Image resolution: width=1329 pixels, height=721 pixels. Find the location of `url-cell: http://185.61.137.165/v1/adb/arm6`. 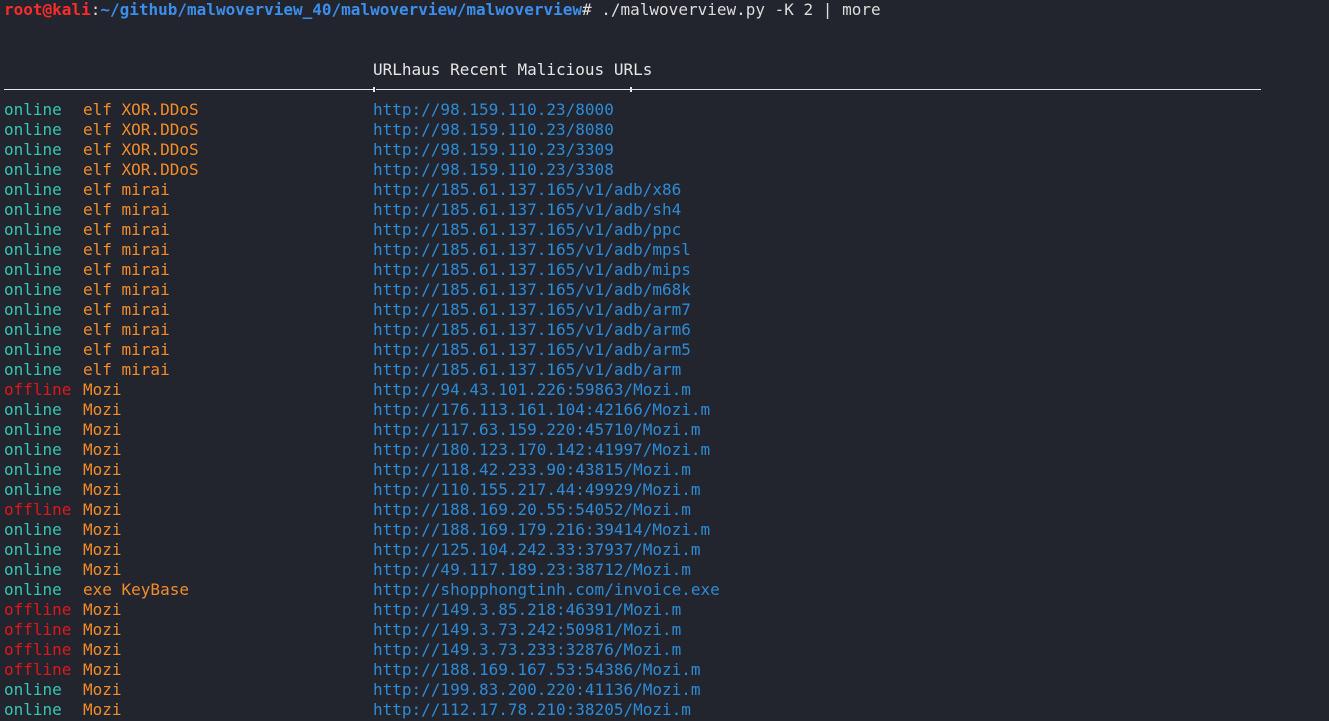

url-cell: http://185.61.137.165/v1/adb/arm6 is located at coordinates (532, 330).